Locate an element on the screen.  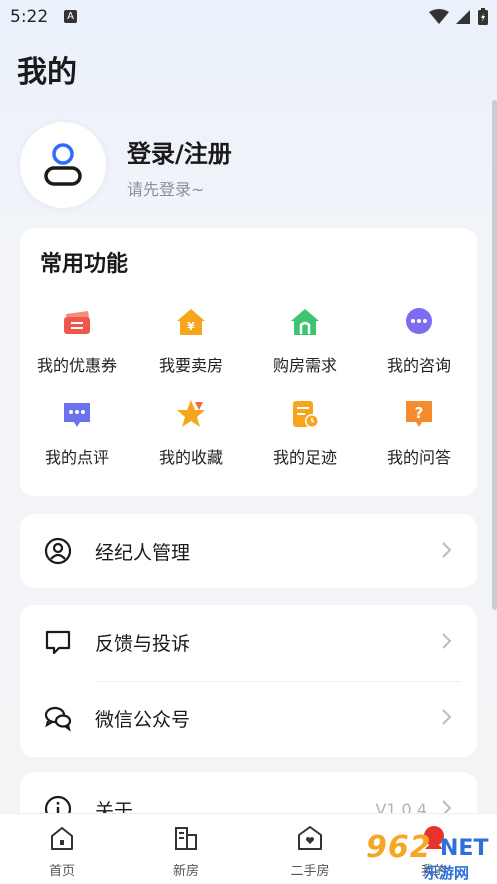
watermark-logo: 962 NET 乐游网 is located at coordinates (426, 855).